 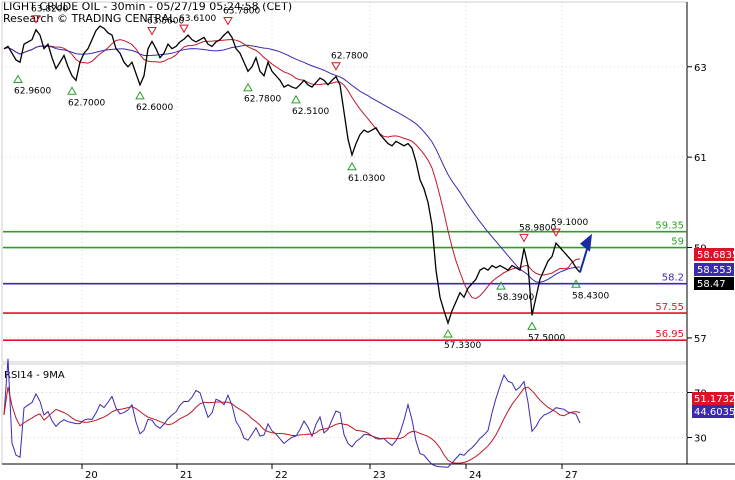 I want to click on projection-arrow-shaft, so click(x=584, y=259).